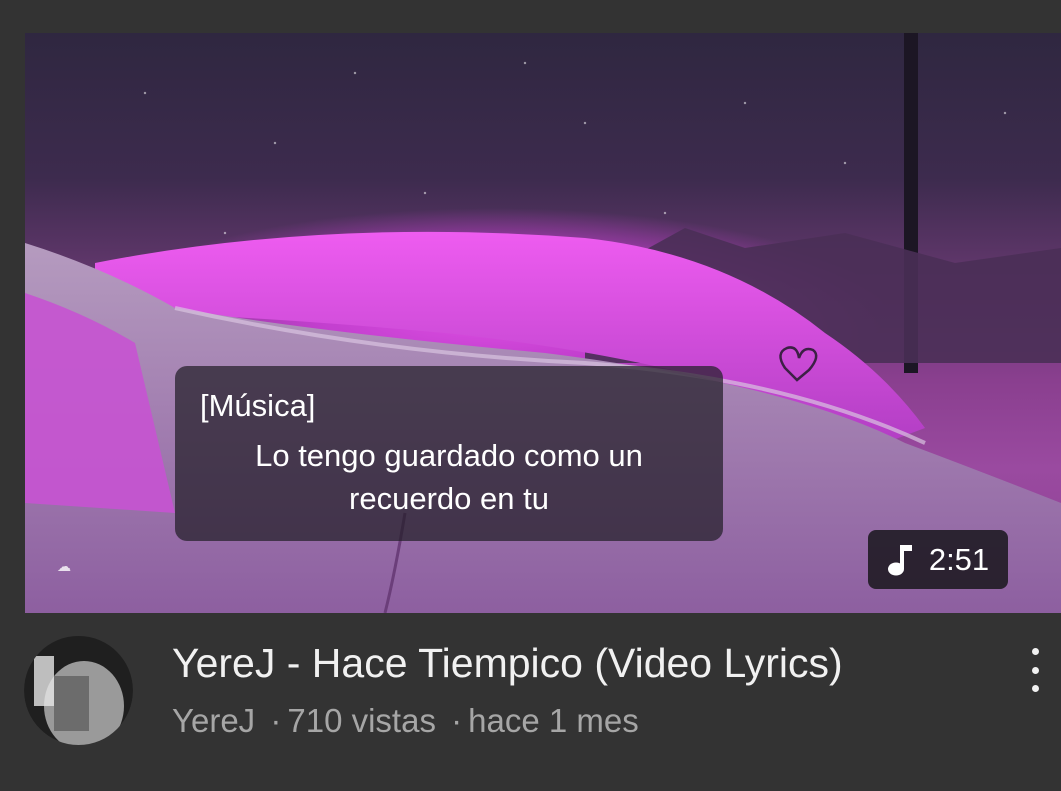 This screenshot has width=1061, height=791. Describe the element at coordinates (553, 720) in the screenshot. I see `upload-age: hace 1 mes` at that location.